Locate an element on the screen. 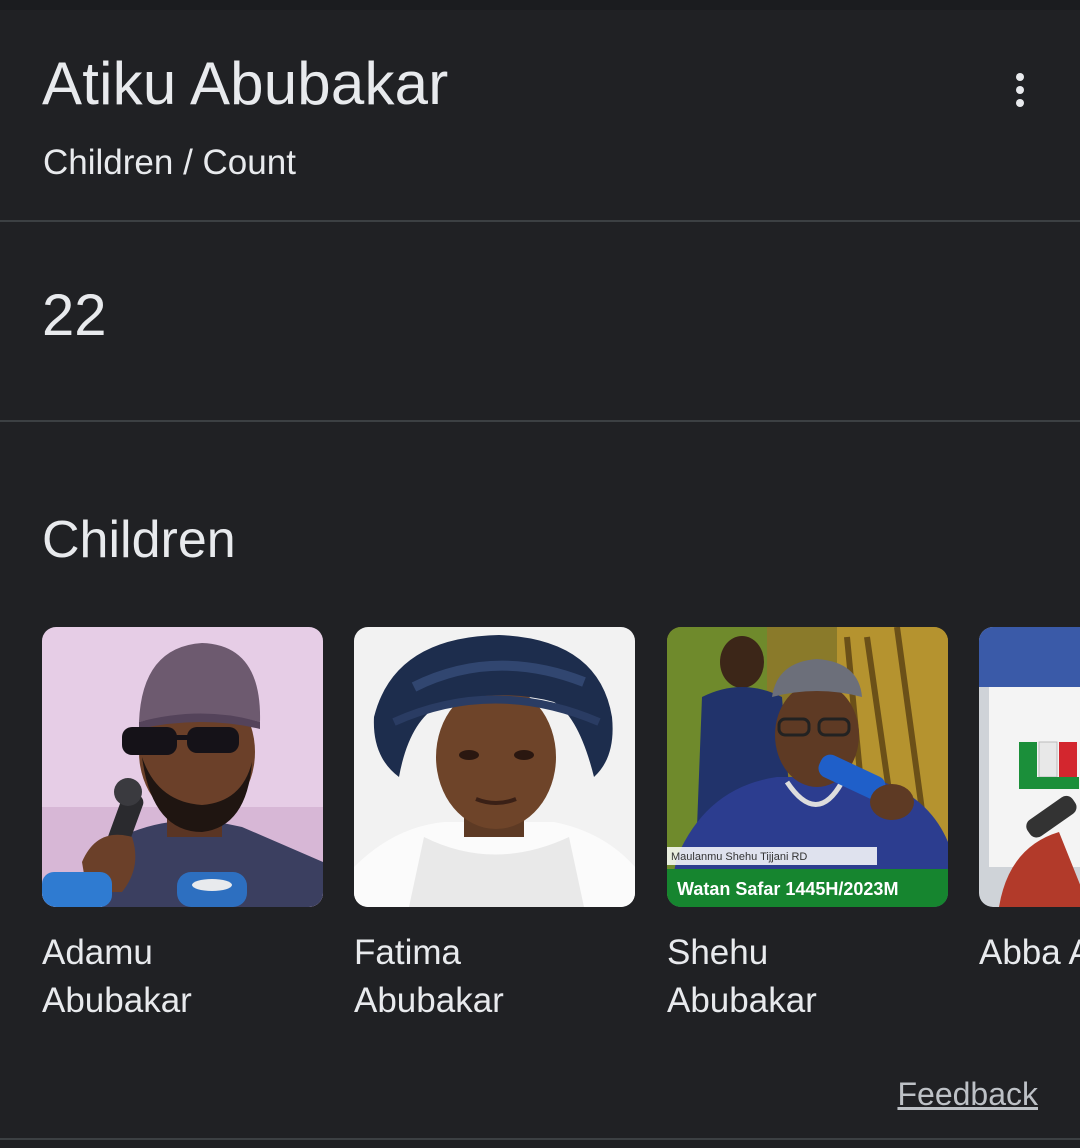  breadcrumb: Children / Count is located at coordinates (169, 162).